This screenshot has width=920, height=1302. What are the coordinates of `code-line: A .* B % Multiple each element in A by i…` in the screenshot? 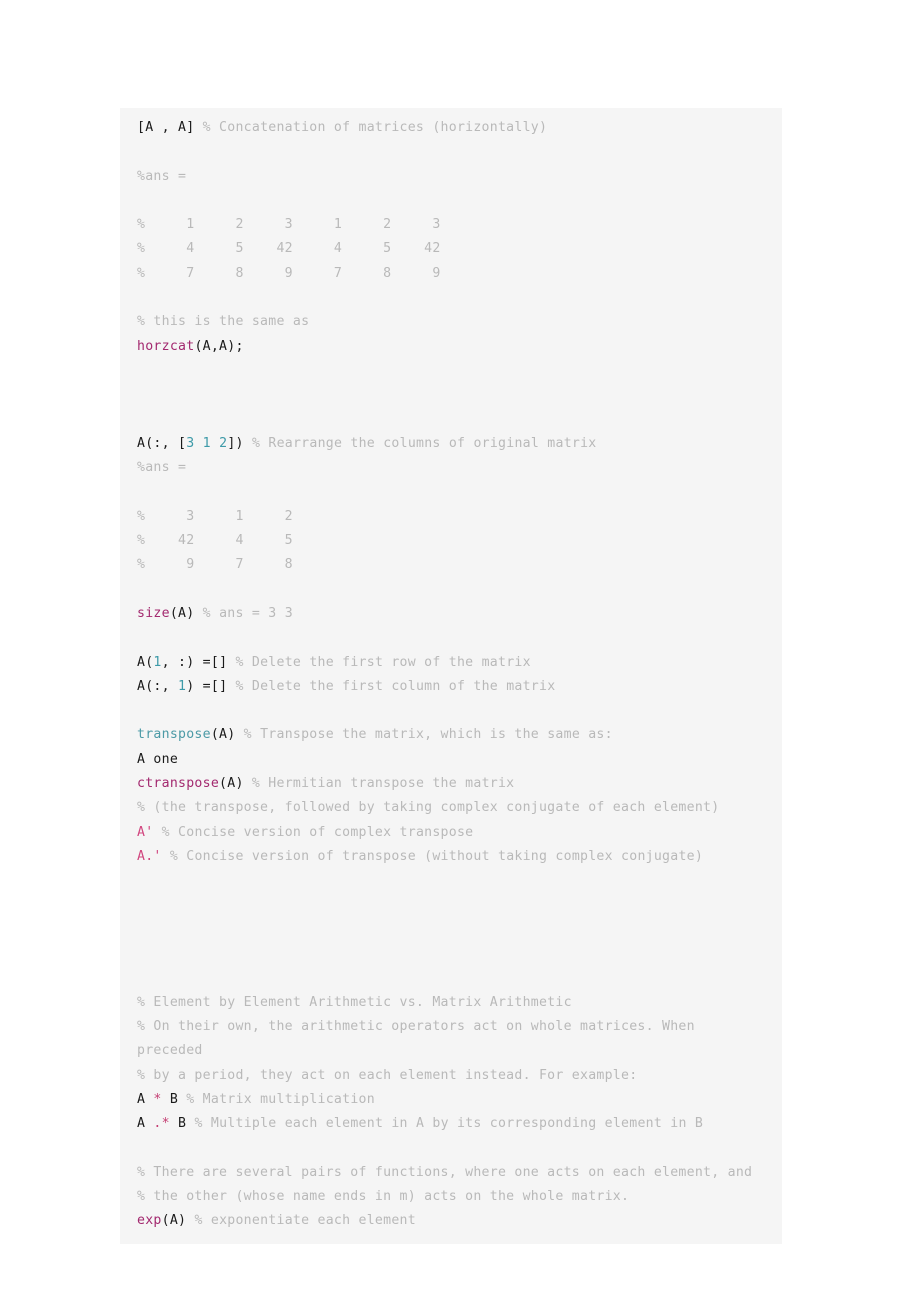 It's located at (459, 1124).